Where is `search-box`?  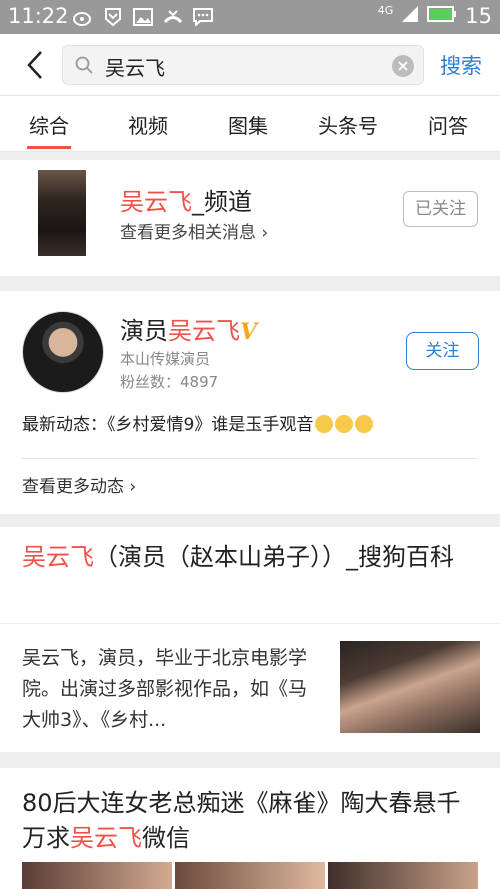 search-box is located at coordinates (243, 65).